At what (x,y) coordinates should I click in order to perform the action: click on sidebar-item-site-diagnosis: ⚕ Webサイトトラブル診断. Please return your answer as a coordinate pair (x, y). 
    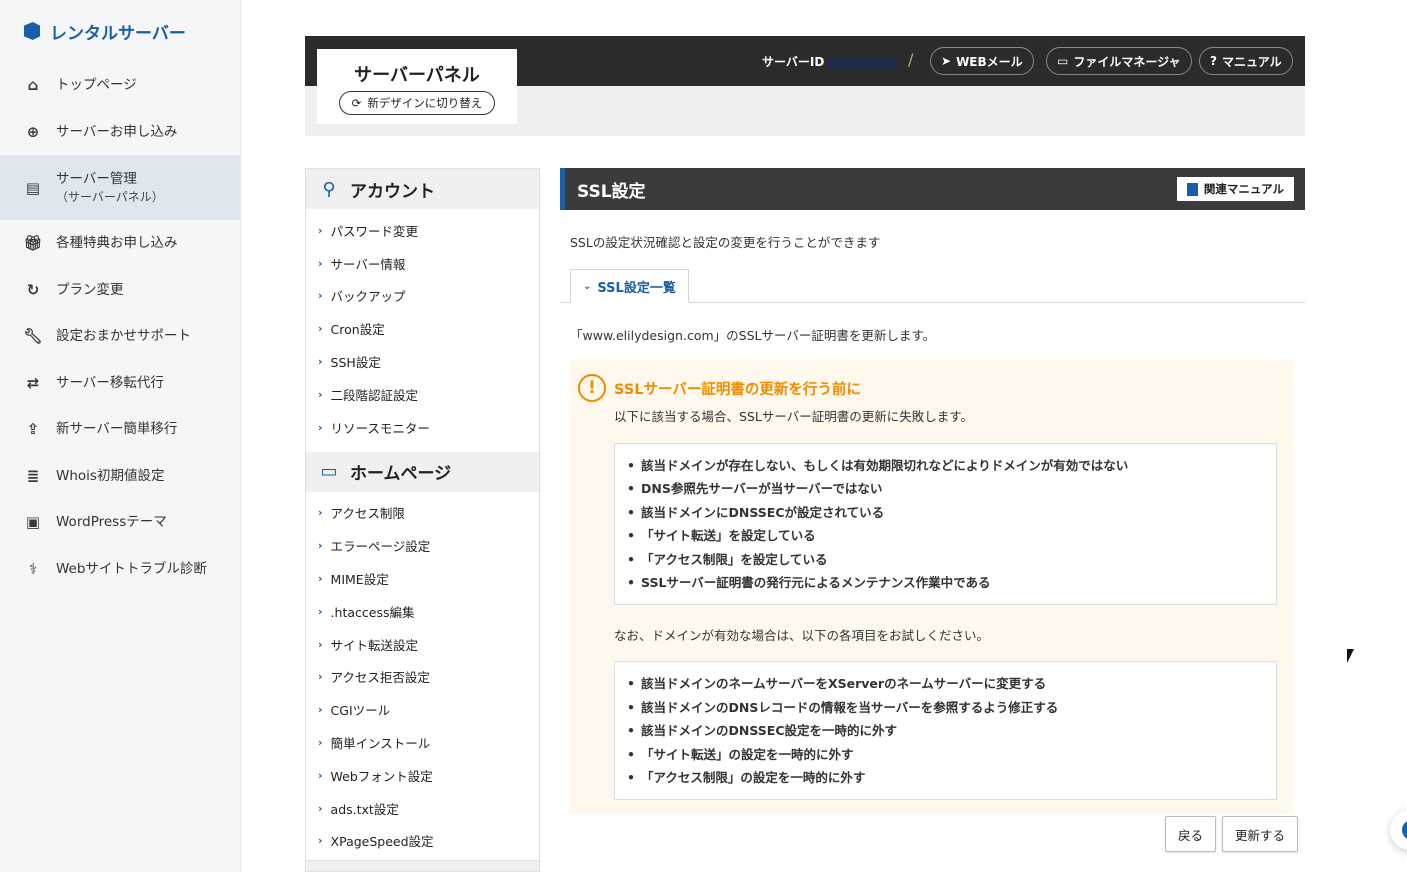
    Looking at the image, I should click on (120, 569).